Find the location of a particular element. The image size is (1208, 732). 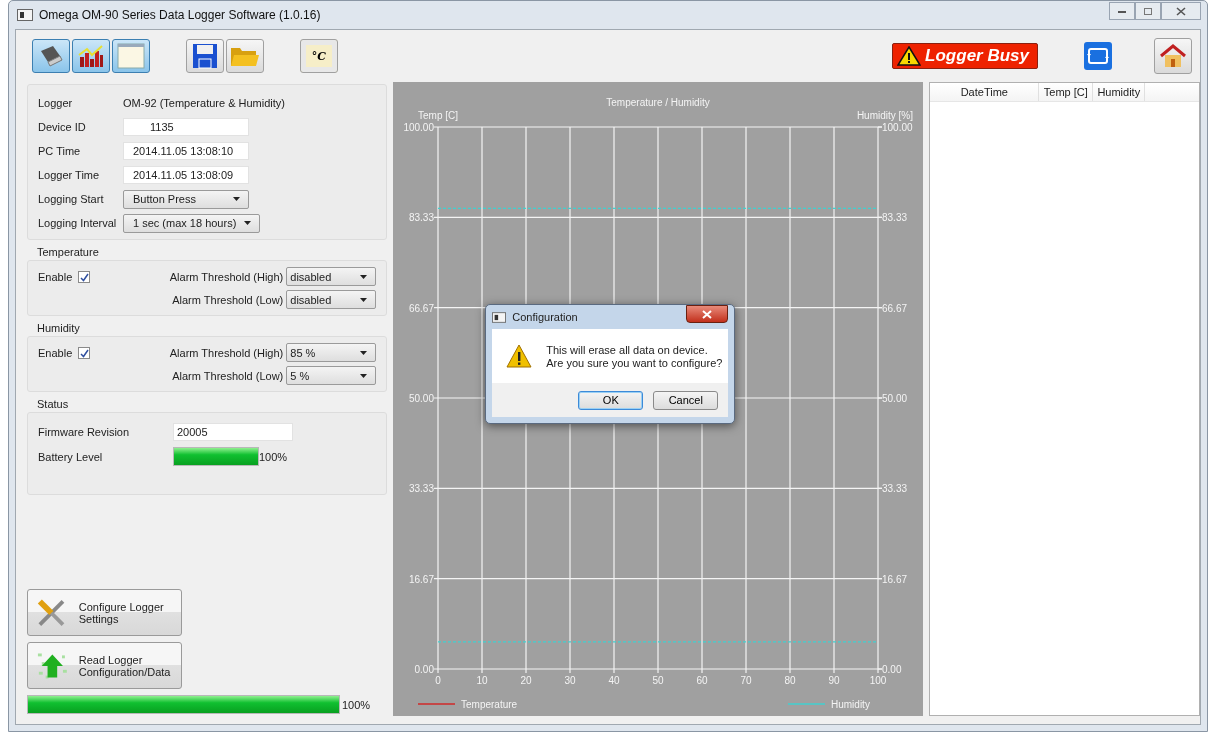

close-button is located at coordinates (707, 314).